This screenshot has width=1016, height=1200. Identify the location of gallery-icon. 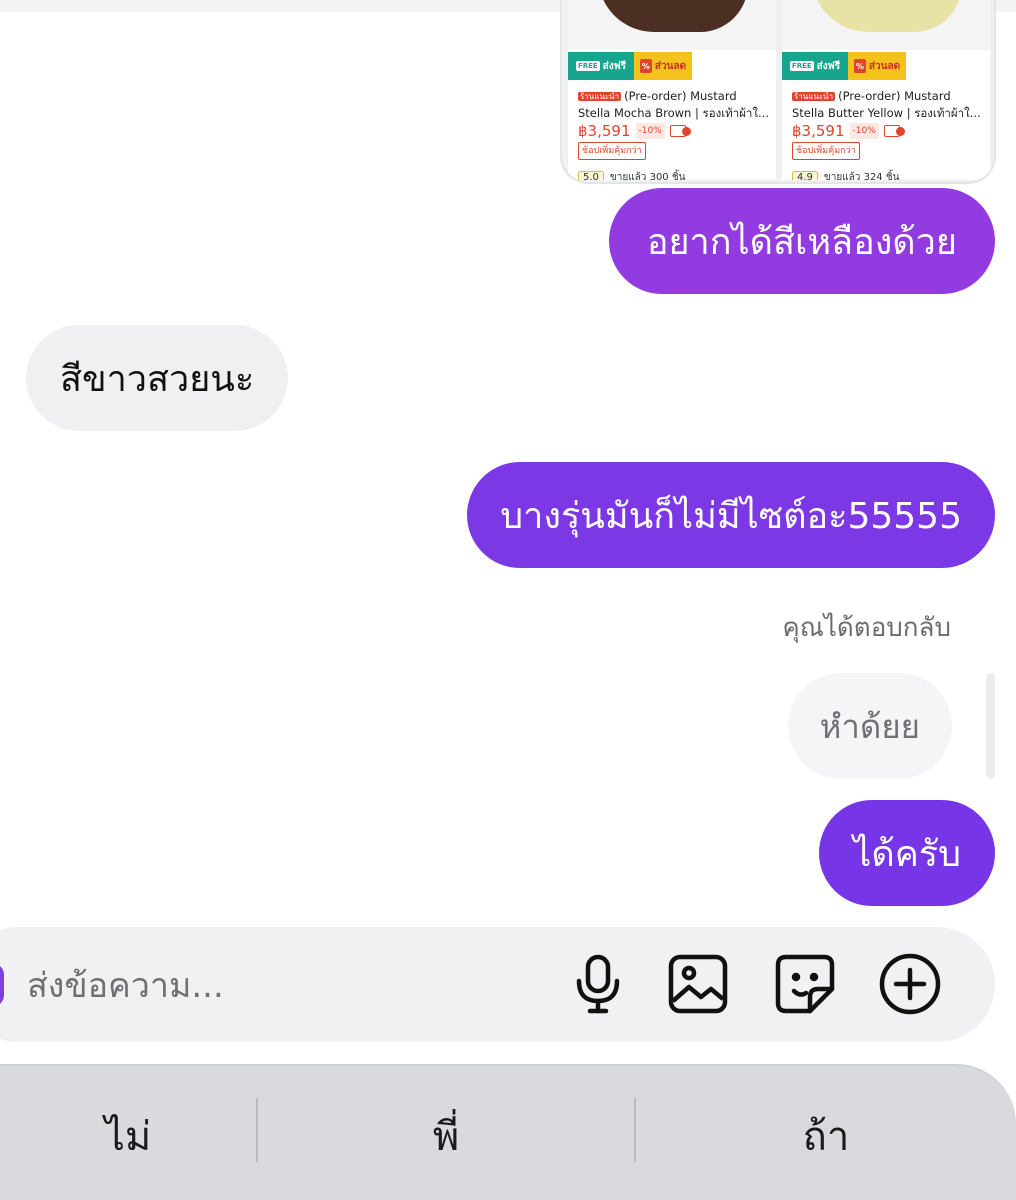
(698, 984).